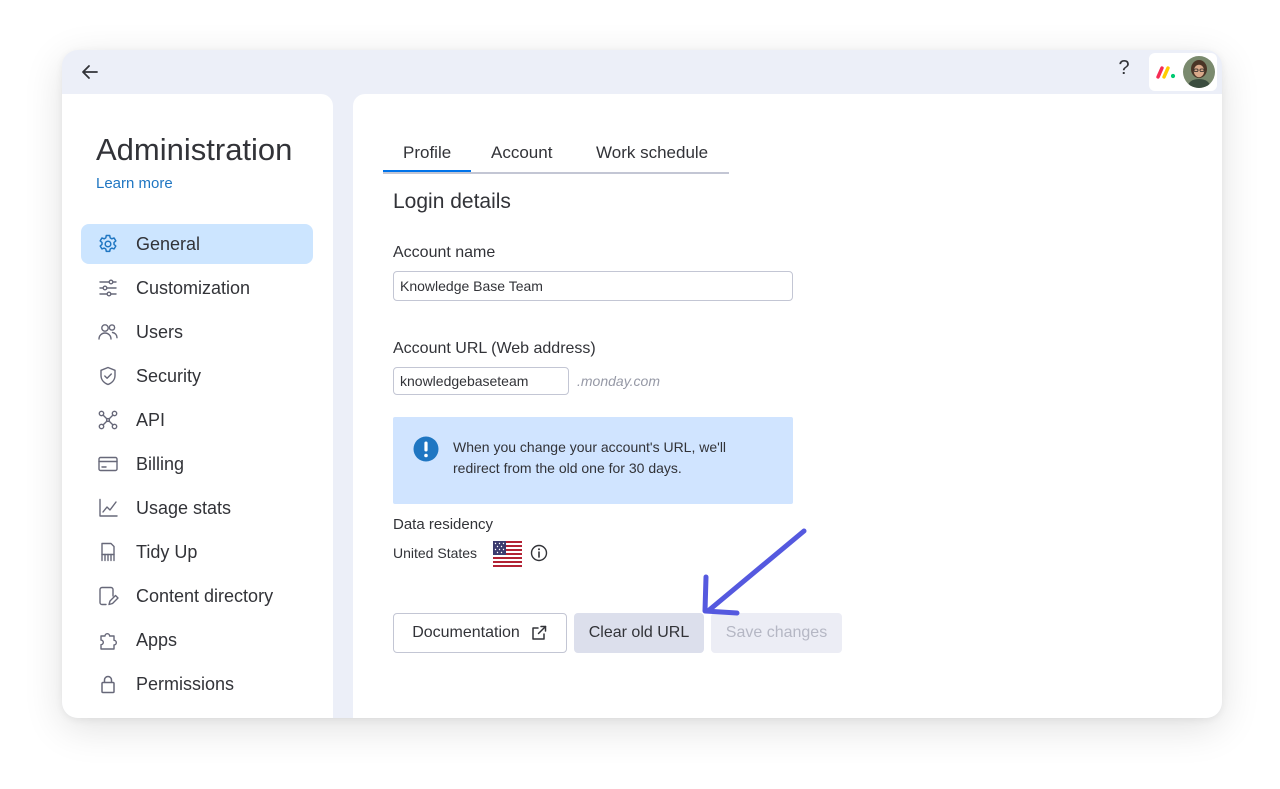 Image resolution: width=1280 pixels, height=789 pixels. What do you see at coordinates (108, 332) in the screenshot?
I see `users-icon` at bounding box center [108, 332].